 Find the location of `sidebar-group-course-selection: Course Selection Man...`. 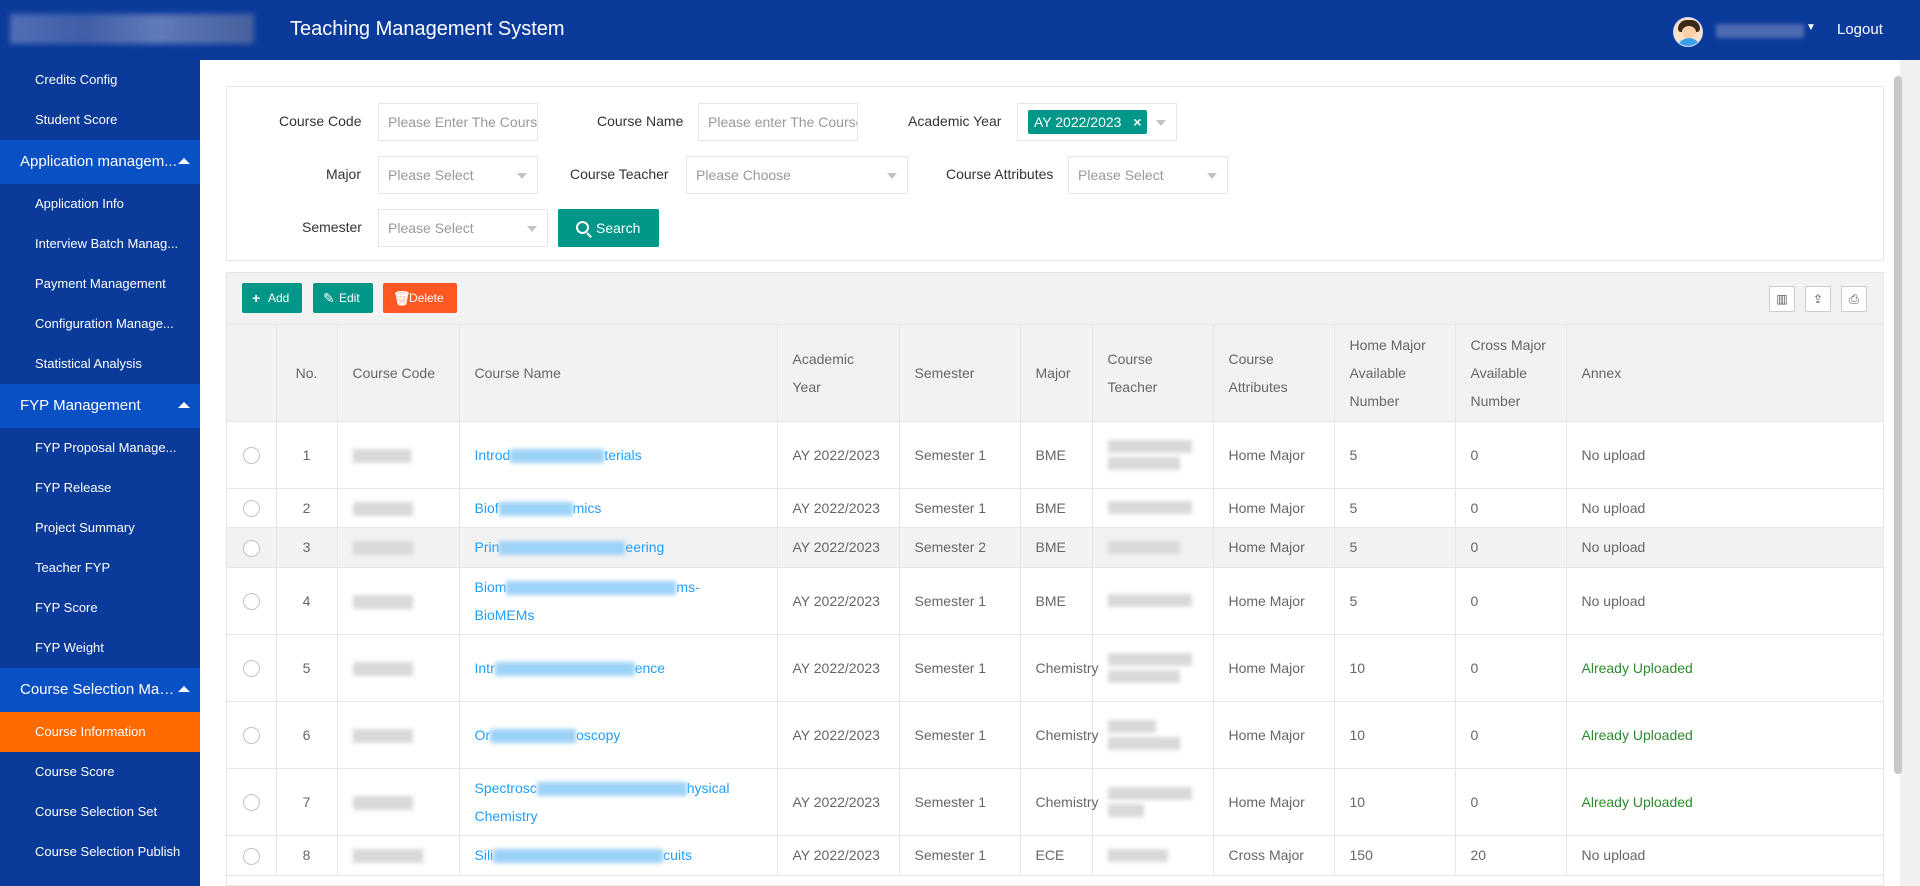

sidebar-group-course-selection: Course Selection Man... is located at coordinates (100, 690).